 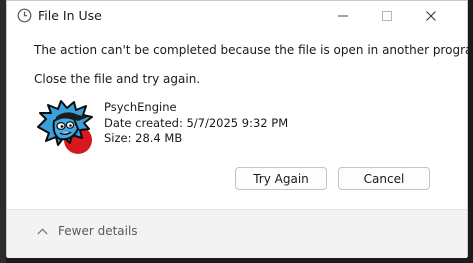 What do you see at coordinates (140, 107) in the screenshot?
I see `file-name: PsychEngine` at bounding box center [140, 107].